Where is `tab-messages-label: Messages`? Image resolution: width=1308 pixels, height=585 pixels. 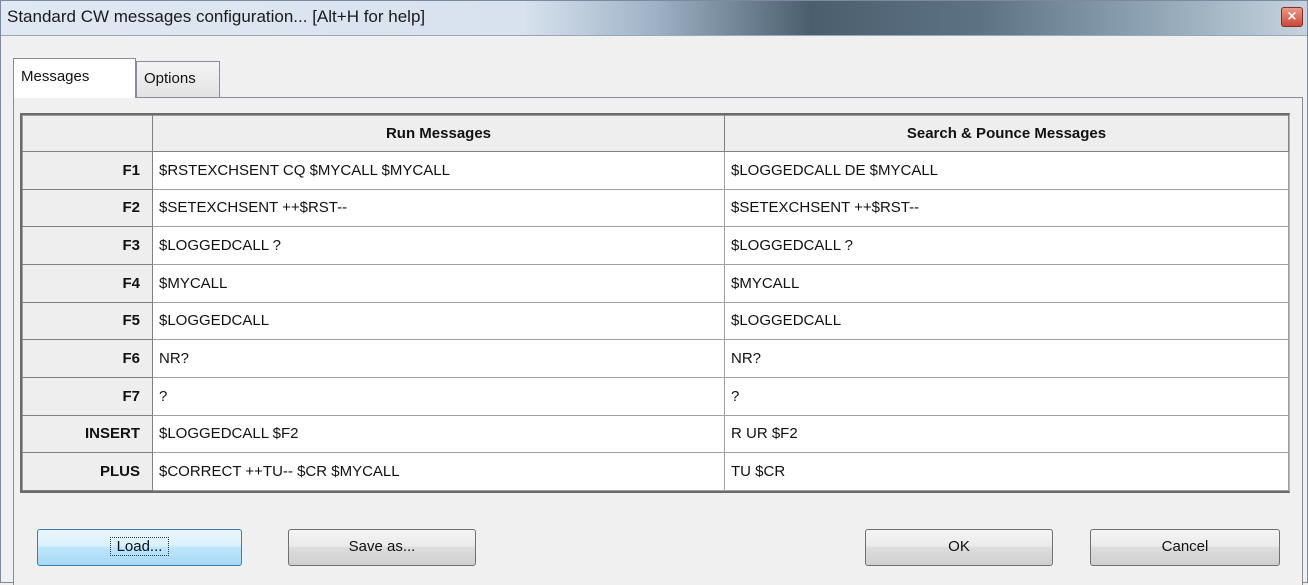
tab-messages-label: Messages is located at coordinates (55, 76).